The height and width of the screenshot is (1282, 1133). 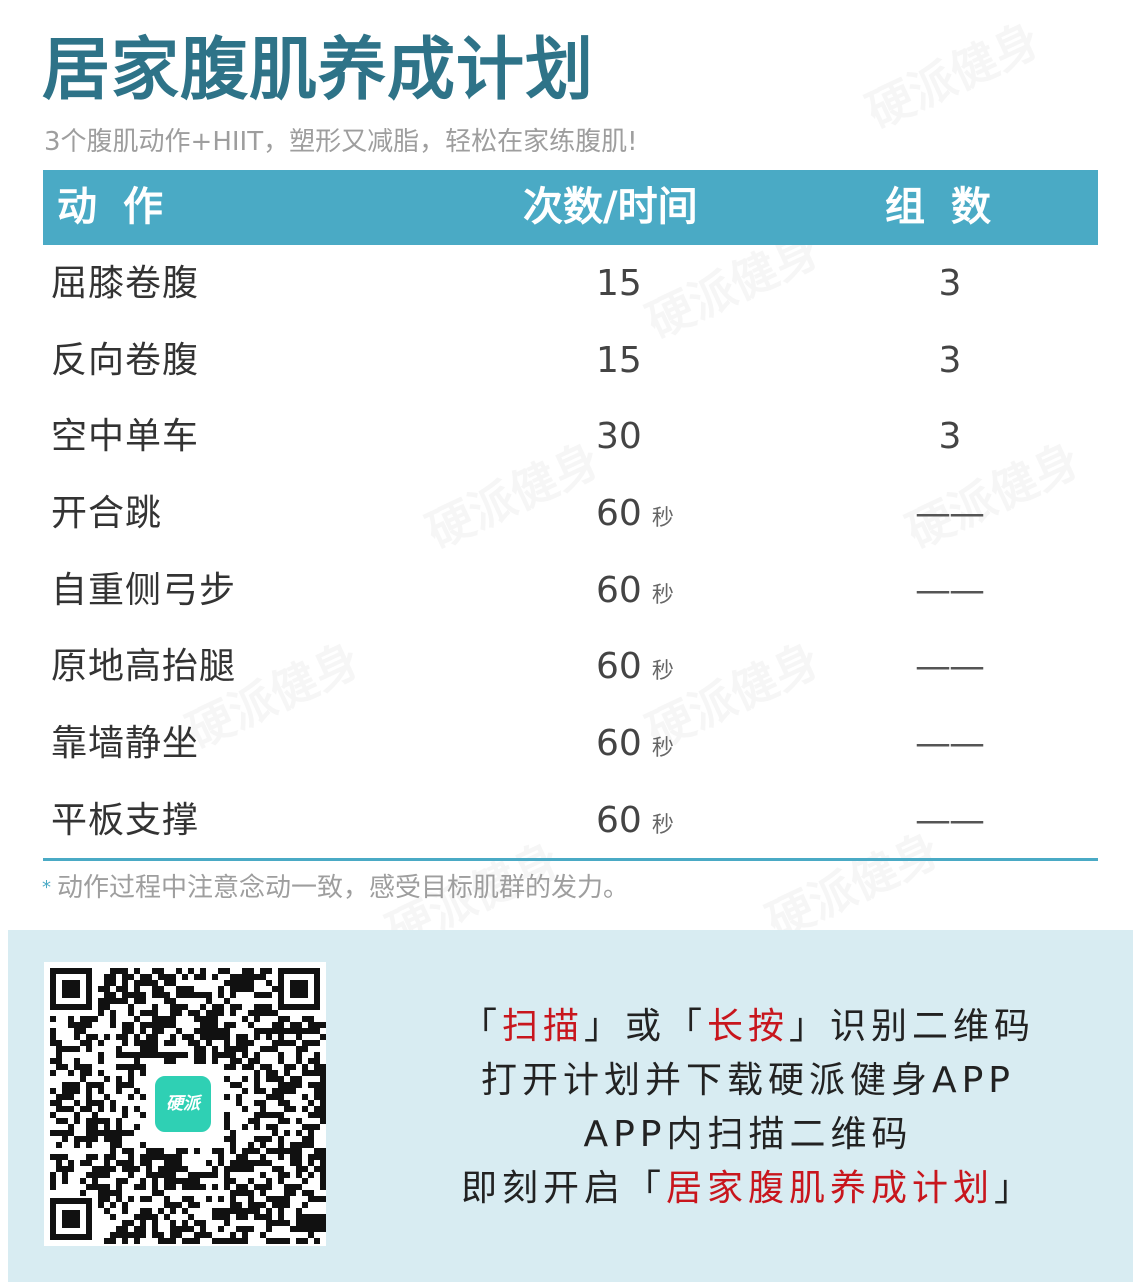 I want to click on exercise-name: 平板支撑, so click(x=125, y=820).